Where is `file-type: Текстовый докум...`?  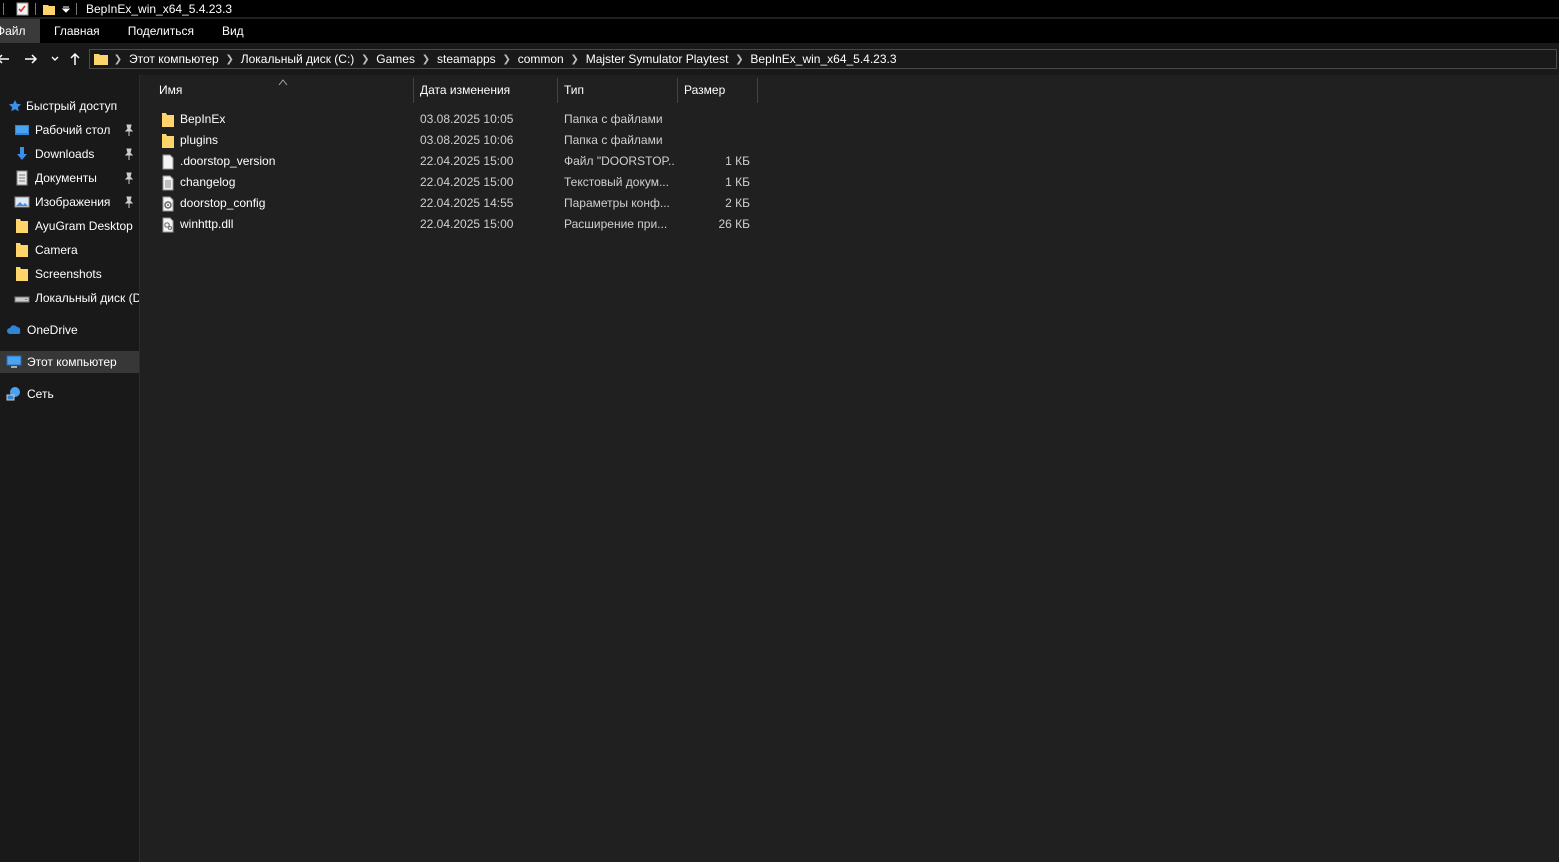 file-type: Текстовый докум... is located at coordinates (616, 182).